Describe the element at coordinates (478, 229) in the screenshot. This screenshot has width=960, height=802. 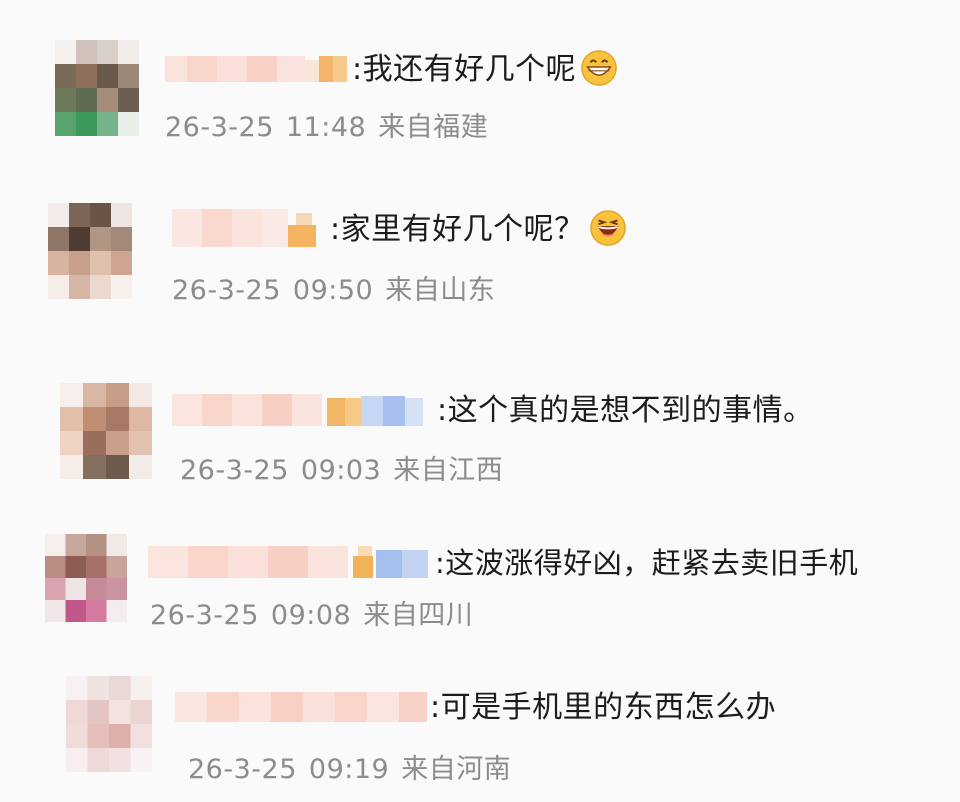
I see `comment-text: :家里有好几个呢？` at that location.